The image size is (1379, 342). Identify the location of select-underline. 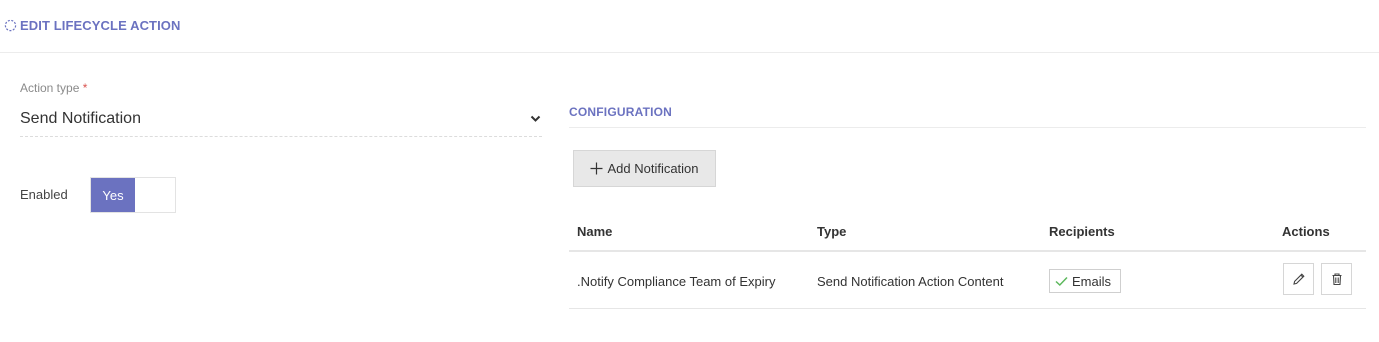
(281, 136).